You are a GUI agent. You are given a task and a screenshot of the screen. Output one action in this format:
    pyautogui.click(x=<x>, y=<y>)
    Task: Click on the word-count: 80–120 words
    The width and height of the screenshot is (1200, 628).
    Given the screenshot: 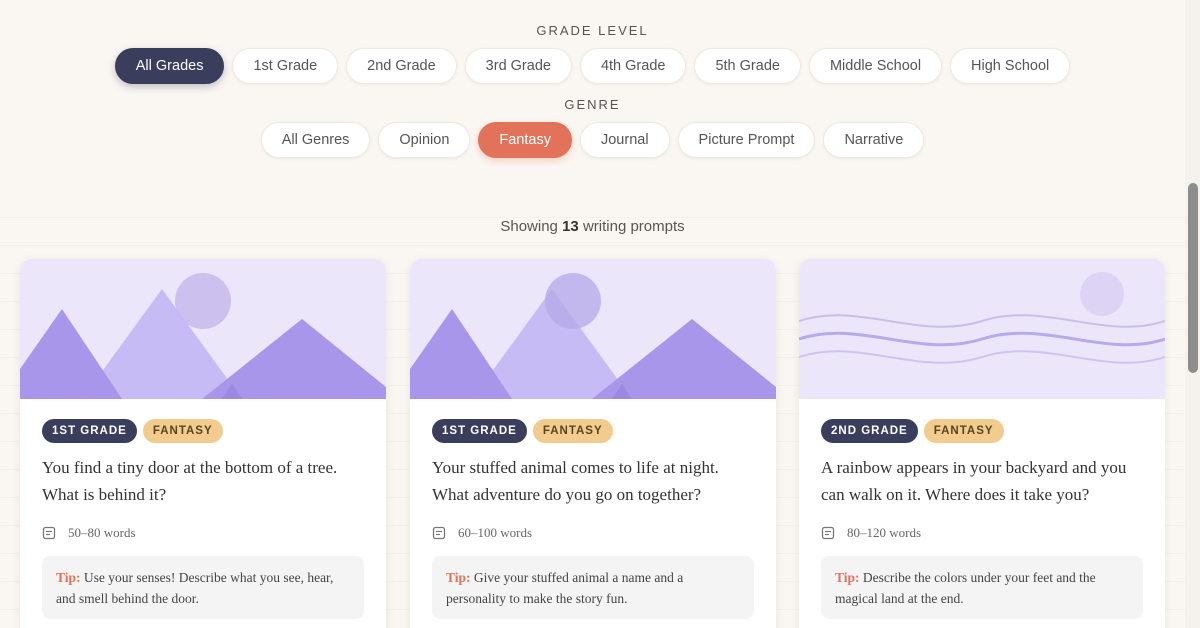 What is the action you would take?
    pyautogui.click(x=871, y=533)
    